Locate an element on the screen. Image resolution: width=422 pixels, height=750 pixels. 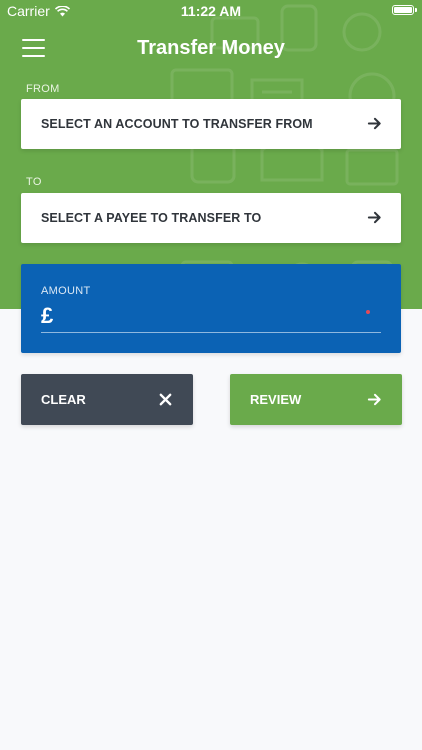
clear-button: CLEAR is located at coordinates (107, 399).